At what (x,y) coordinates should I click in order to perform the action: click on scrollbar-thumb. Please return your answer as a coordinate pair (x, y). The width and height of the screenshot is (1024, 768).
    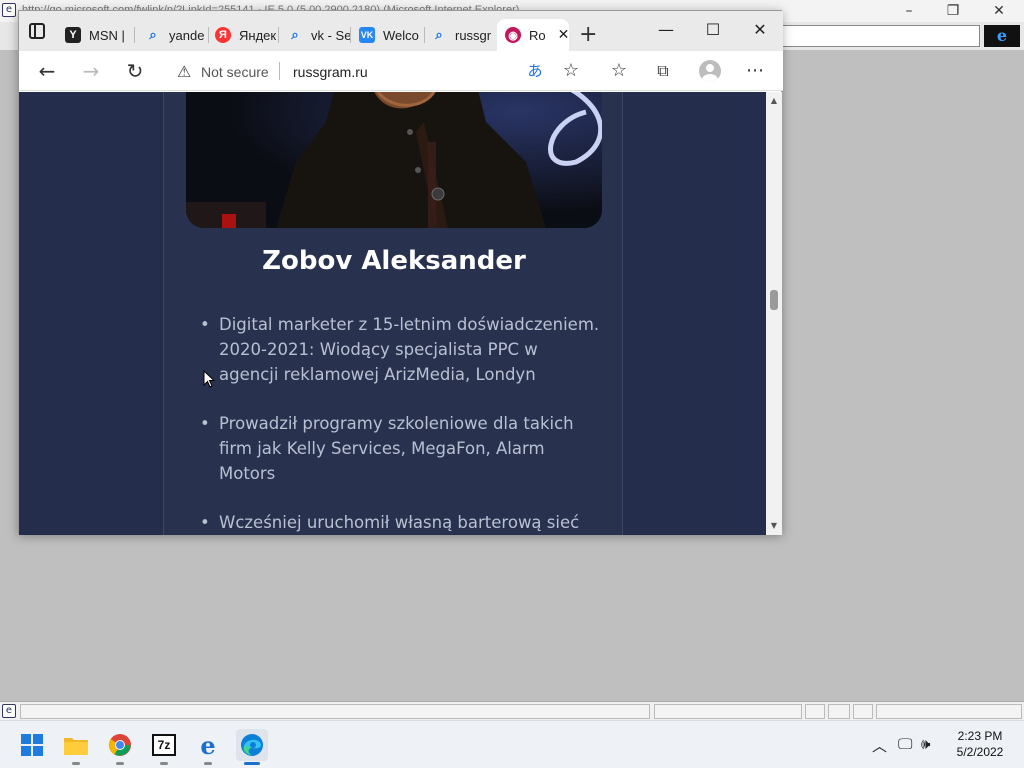
    Looking at the image, I should click on (774, 300).